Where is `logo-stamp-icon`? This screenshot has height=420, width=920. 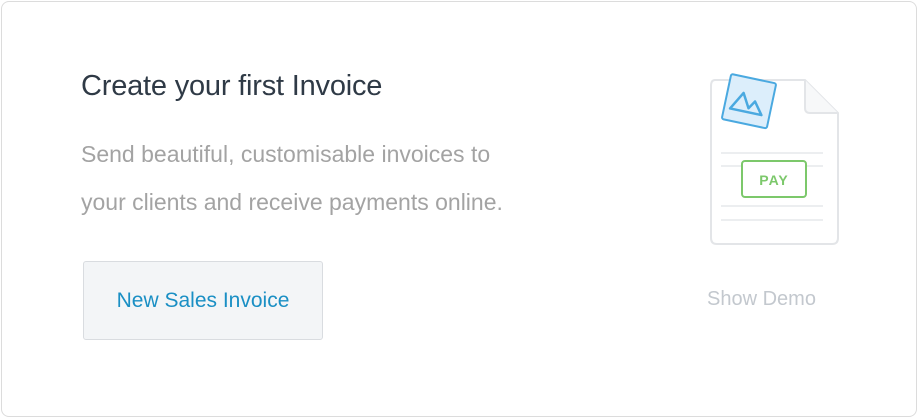
logo-stamp-icon is located at coordinates (749, 101).